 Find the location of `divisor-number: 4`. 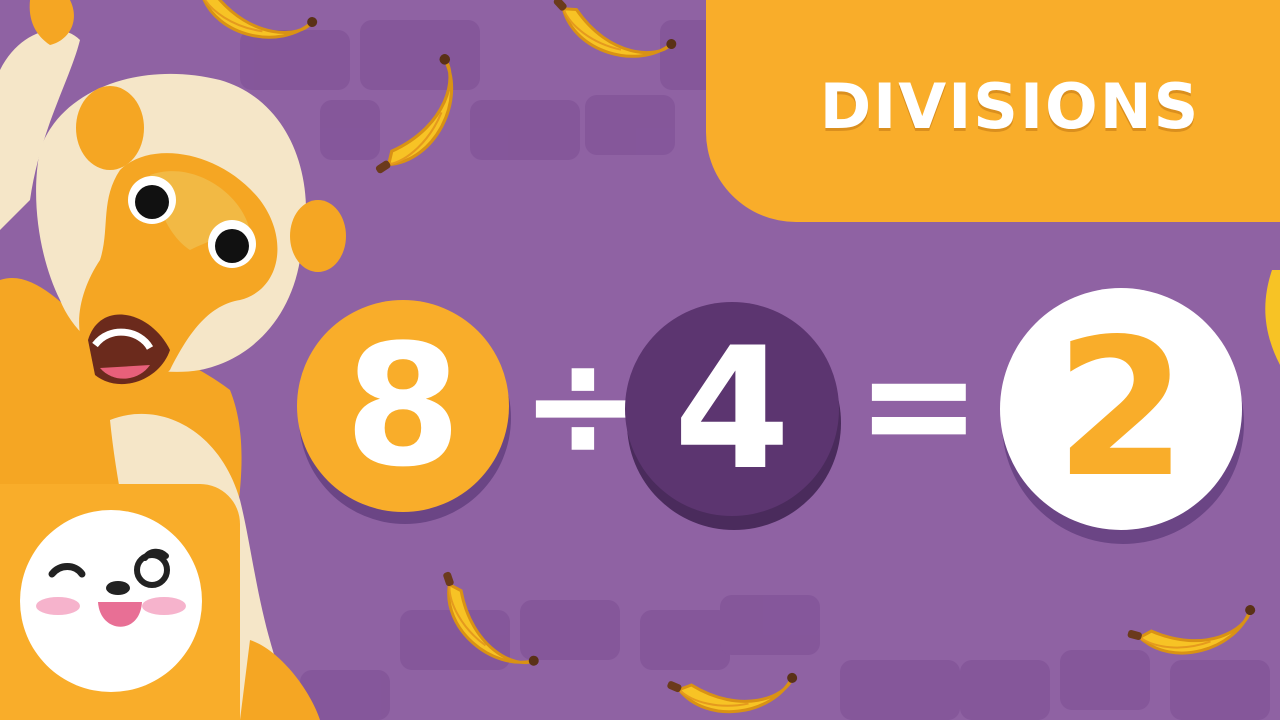

divisor-number: 4 is located at coordinates (732, 409).